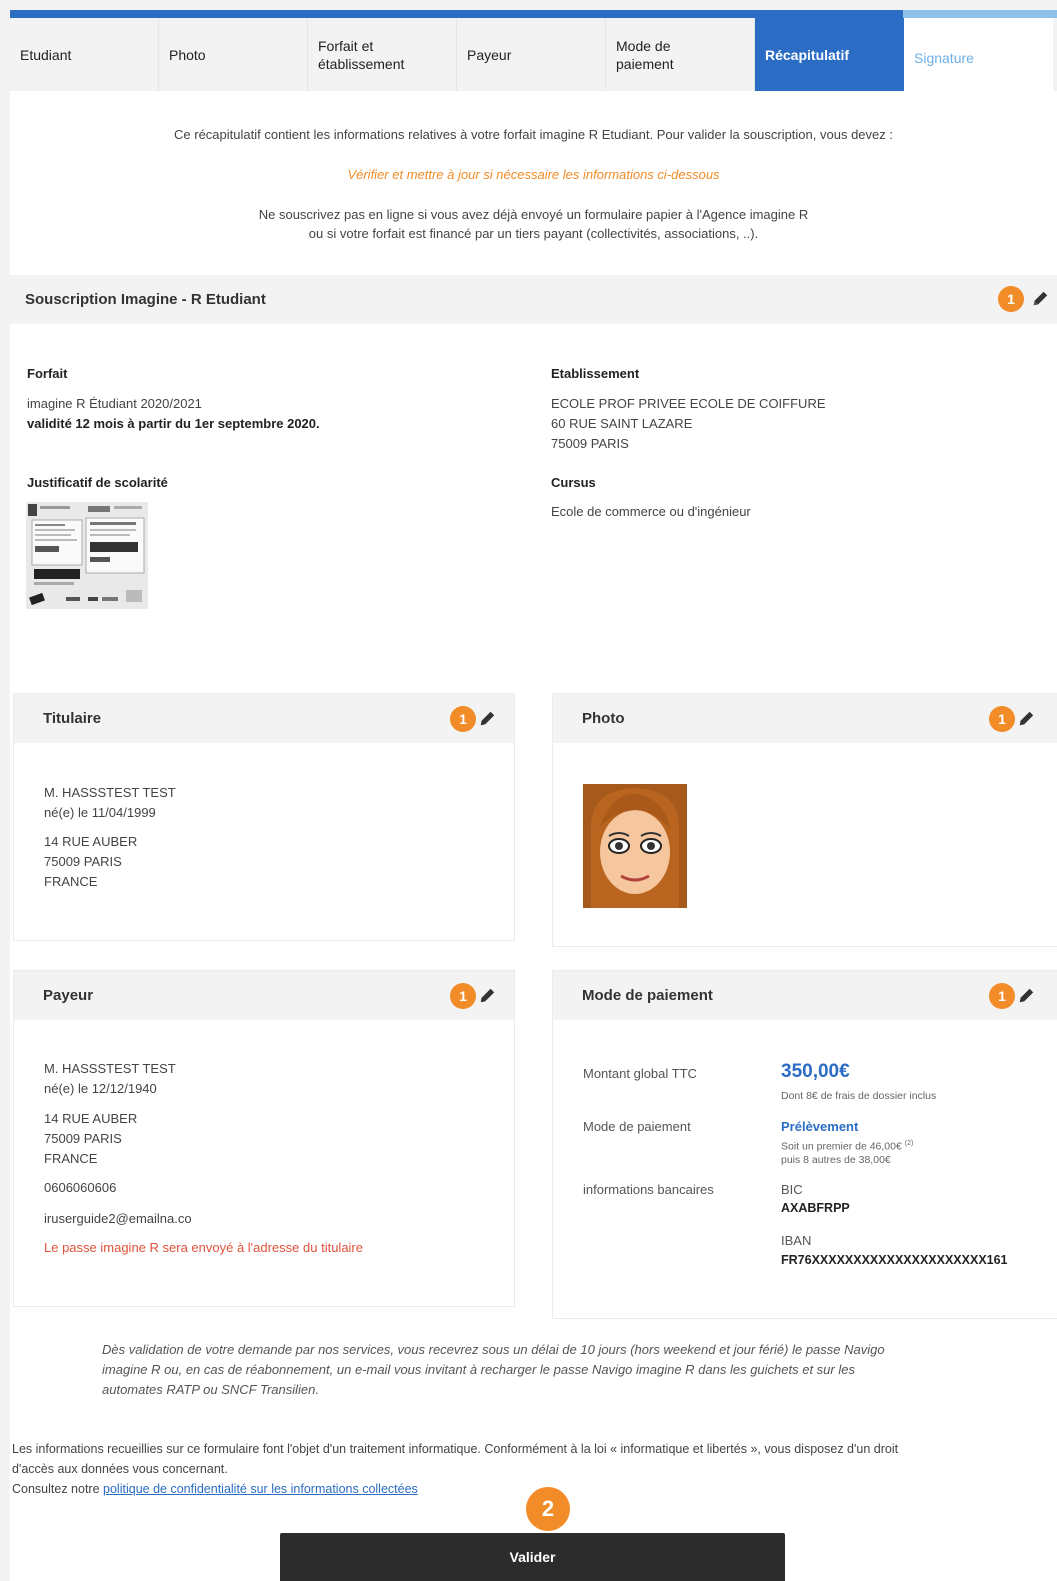 The height and width of the screenshot is (1581, 1057). I want to click on step-label: Etudiant, so click(46, 54).